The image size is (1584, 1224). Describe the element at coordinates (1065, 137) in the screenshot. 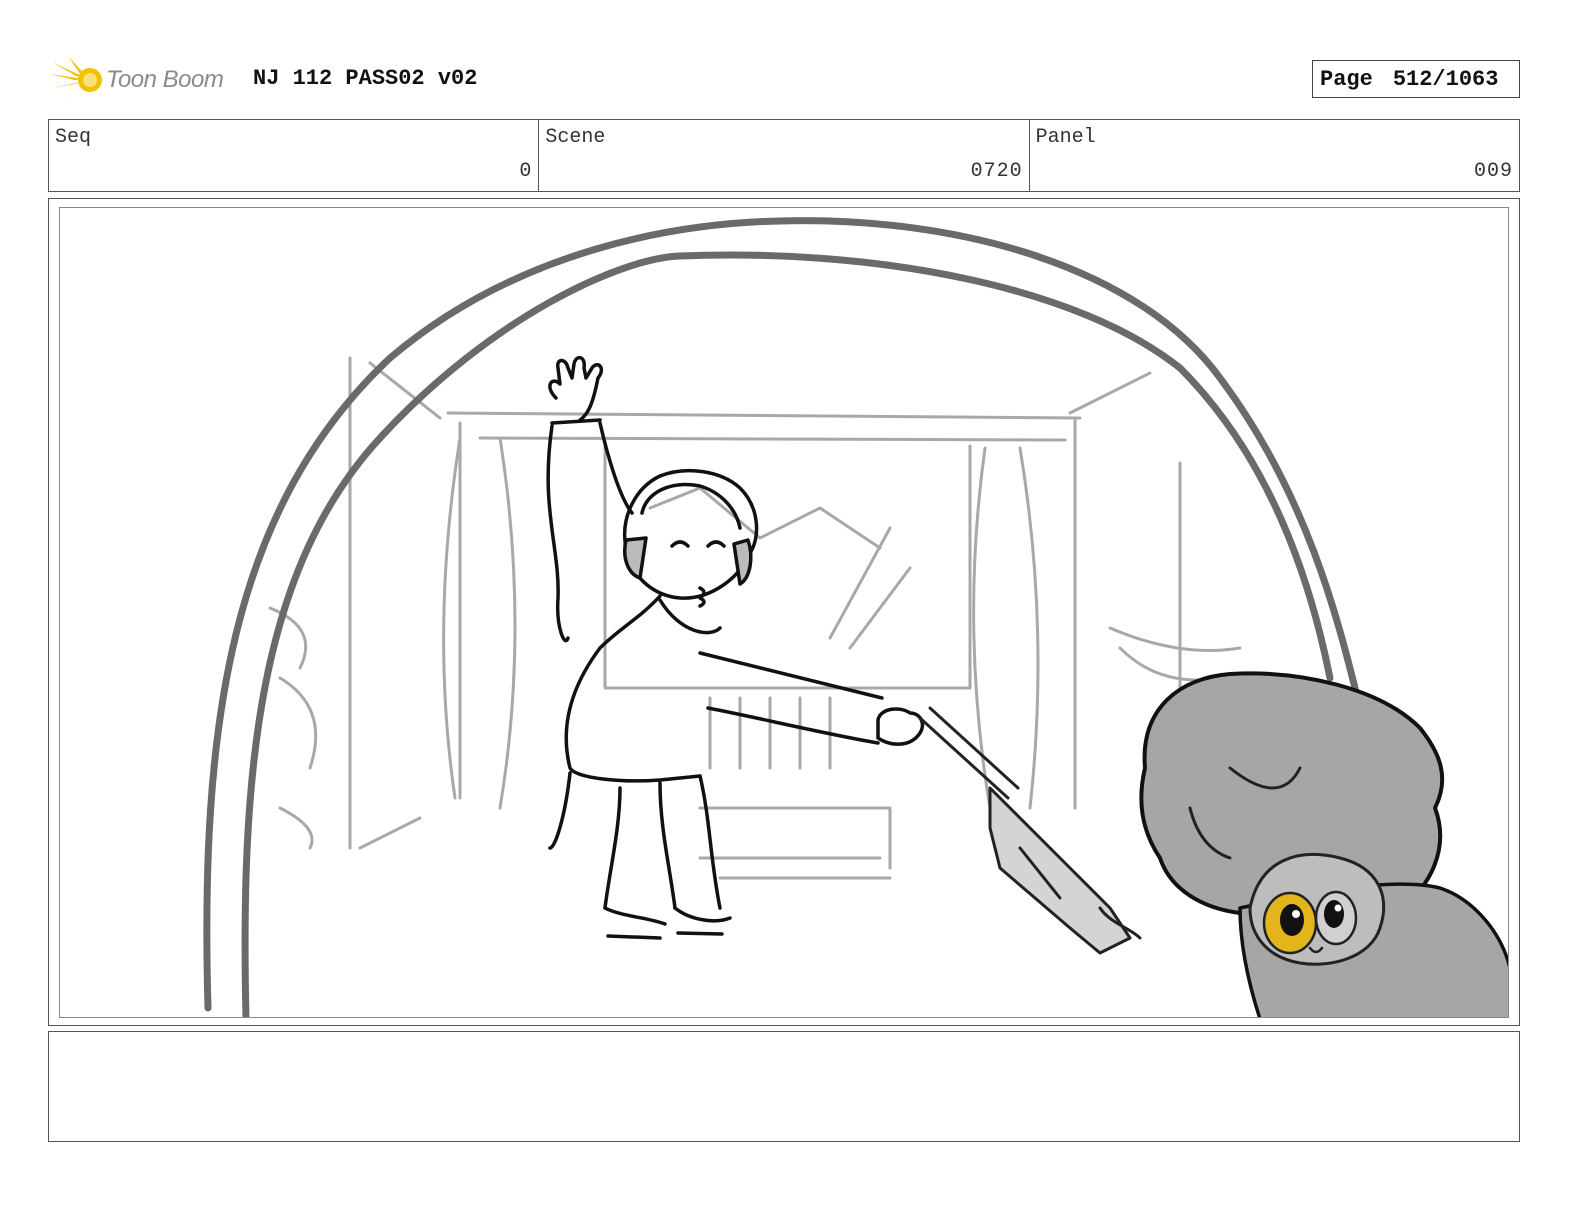

I see `panel-label: Panel` at that location.